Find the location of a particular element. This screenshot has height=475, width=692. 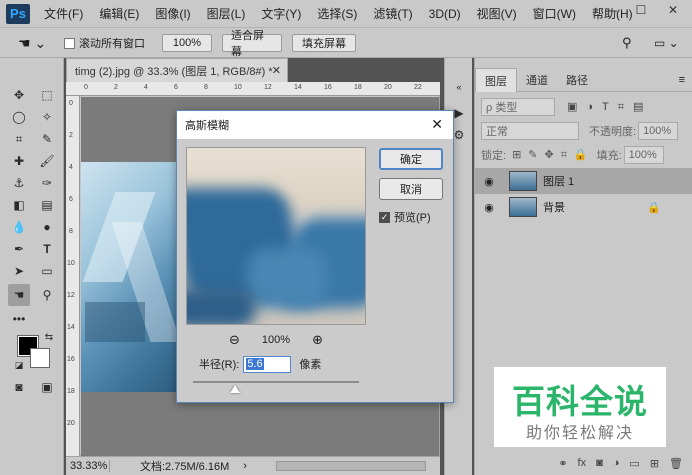

eraser-tool-icon: ◧ is located at coordinates (19, 205).